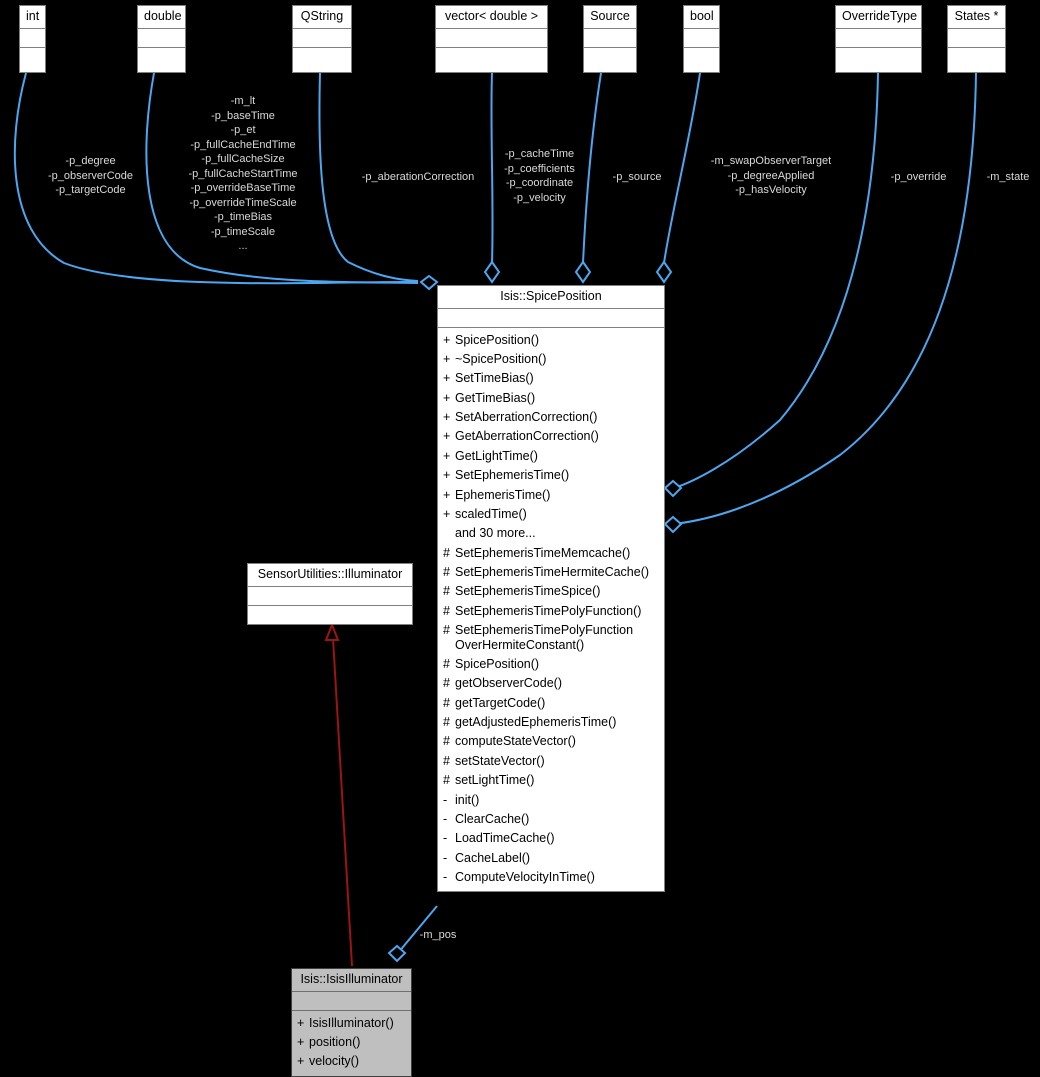  What do you see at coordinates (32, 60) in the screenshot?
I see `class-node-int-methods` at bounding box center [32, 60].